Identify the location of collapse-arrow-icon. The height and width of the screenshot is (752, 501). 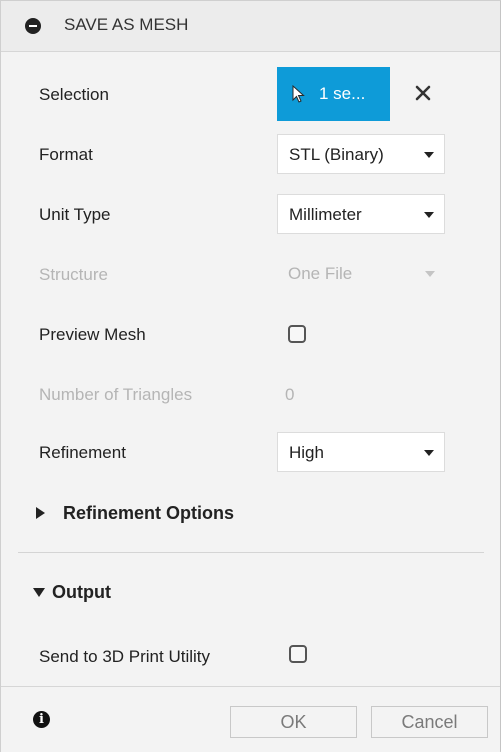
(39, 592).